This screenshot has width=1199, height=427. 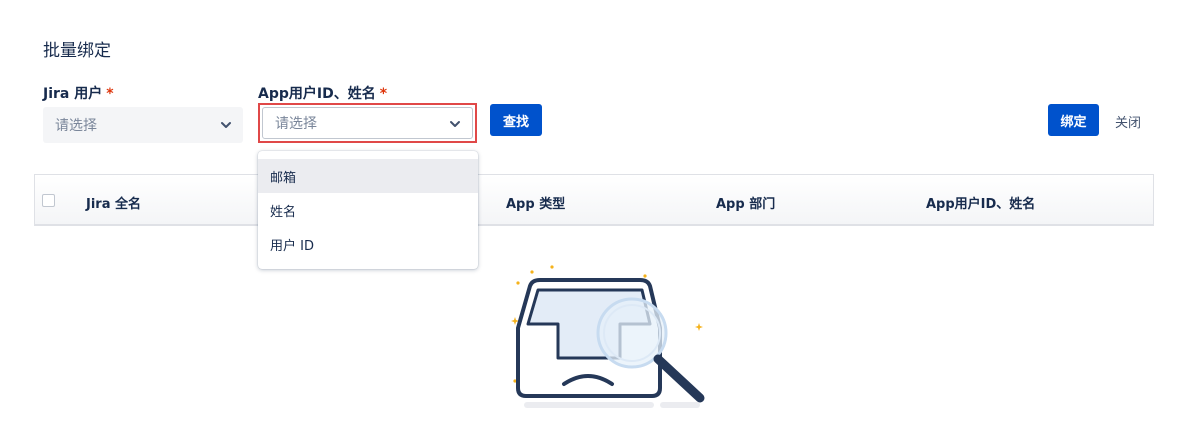 What do you see at coordinates (317, 94) in the screenshot?
I see `app-user-label-text: App用户ID、姓名` at bounding box center [317, 94].